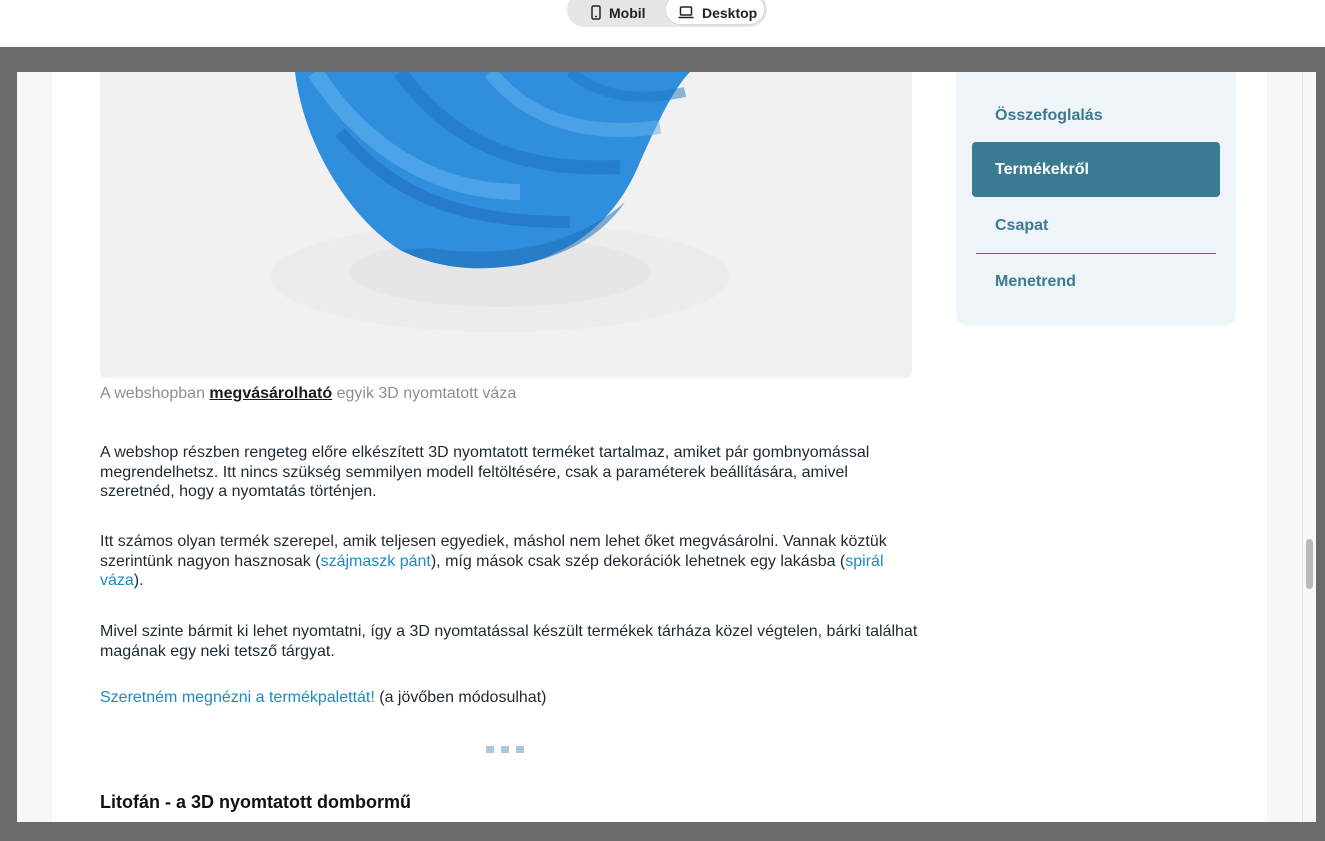 The width and height of the screenshot is (1325, 841). Describe the element at coordinates (596, 12) in the screenshot. I see `phone-icon` at that location.